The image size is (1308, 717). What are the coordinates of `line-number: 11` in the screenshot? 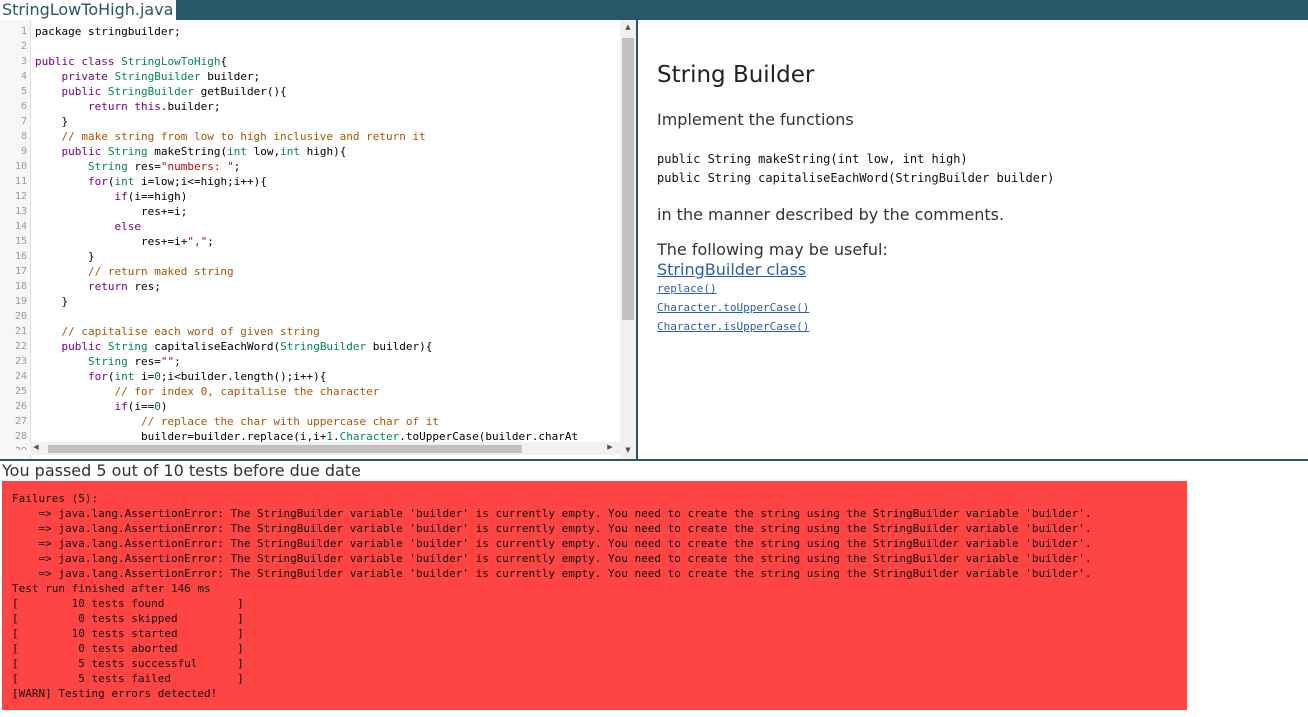 It's located at (20, 181).